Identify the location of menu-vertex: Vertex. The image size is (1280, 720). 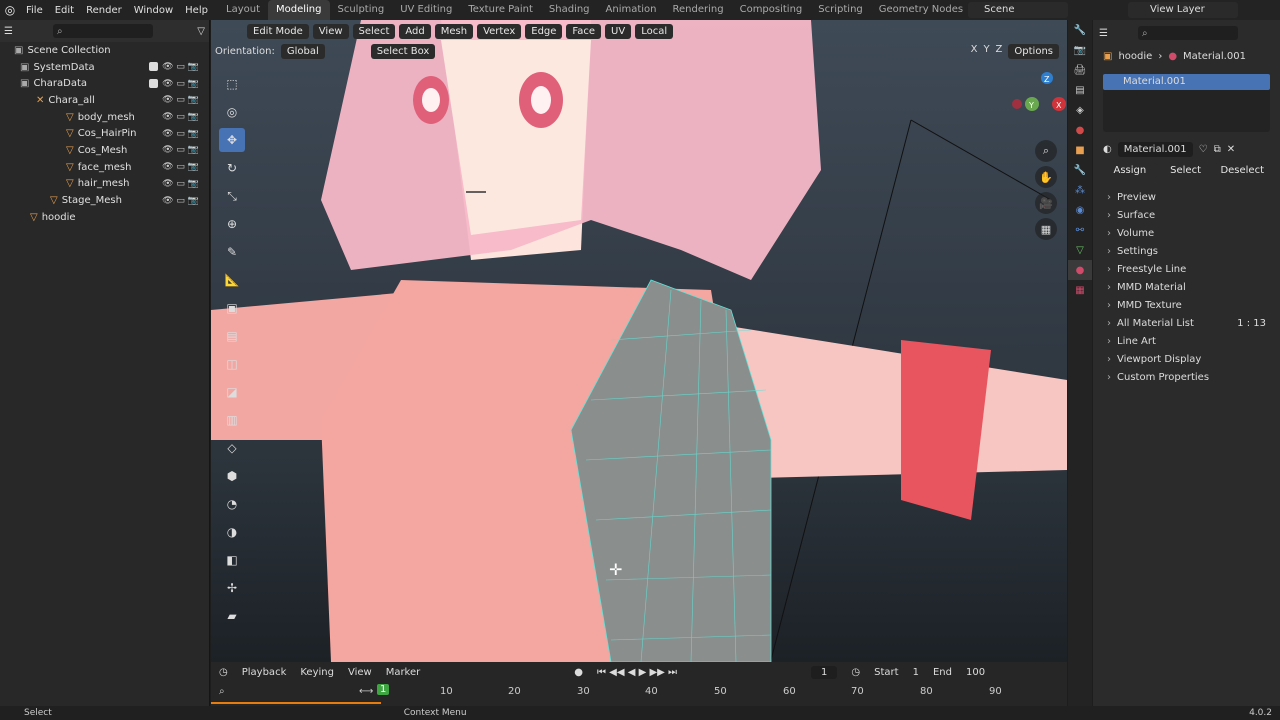
(499, 31).